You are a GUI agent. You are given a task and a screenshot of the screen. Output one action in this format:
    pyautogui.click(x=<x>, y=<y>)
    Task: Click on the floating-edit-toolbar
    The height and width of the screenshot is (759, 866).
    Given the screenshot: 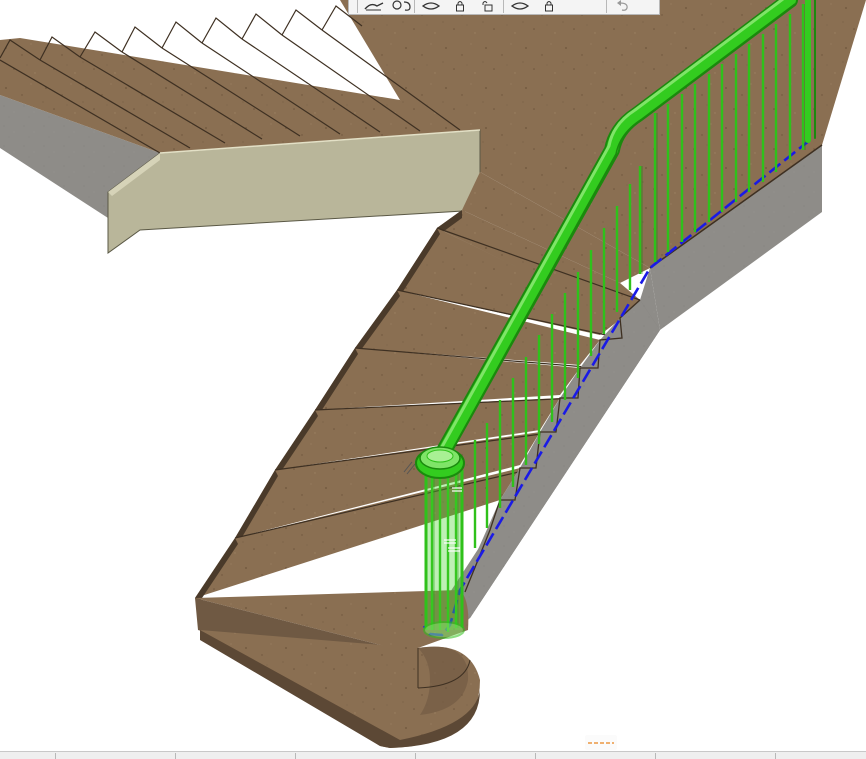 What is the action you would take?
    pyautogui.click(x=504, y=7)
    